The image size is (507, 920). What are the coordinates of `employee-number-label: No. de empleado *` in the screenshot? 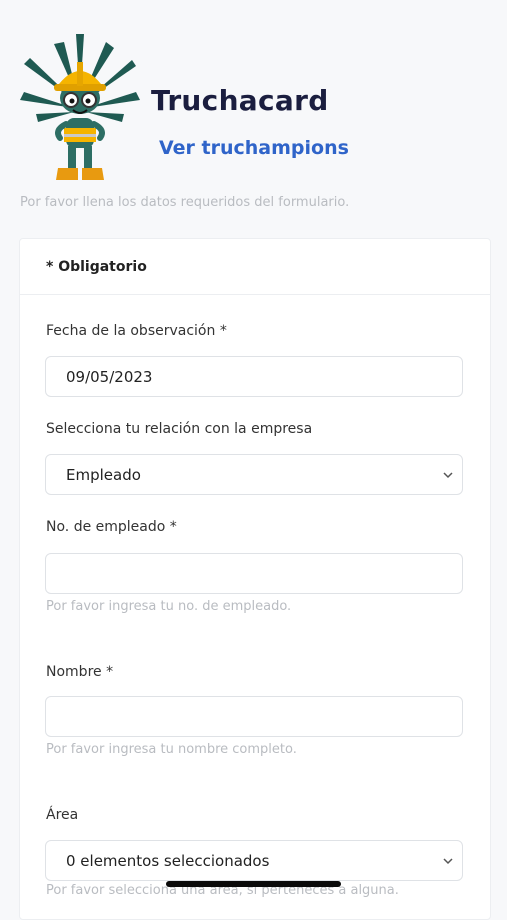 It's located at (111, 527).